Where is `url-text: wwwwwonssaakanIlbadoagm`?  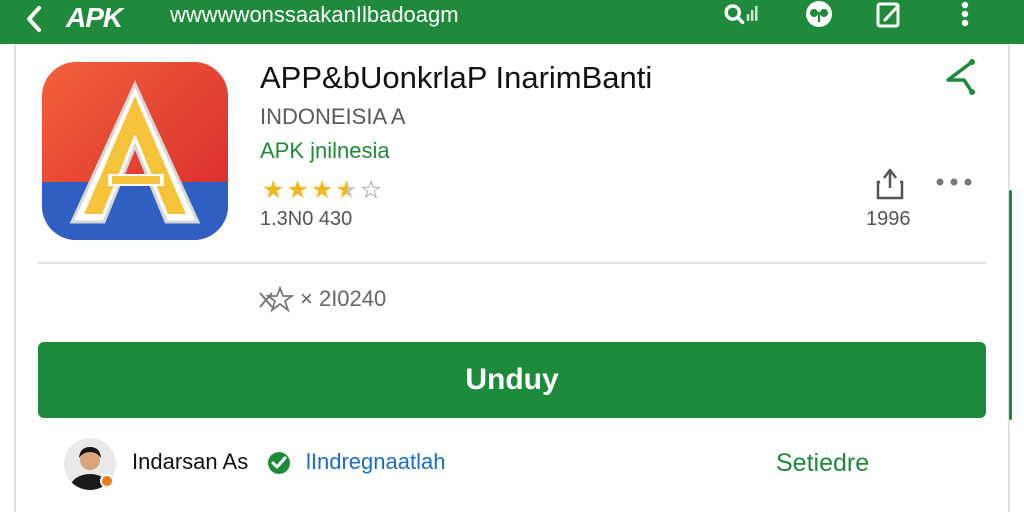 url-text: wwwwwonssaakanIlbadoagm is located at coordinates (314, 15).